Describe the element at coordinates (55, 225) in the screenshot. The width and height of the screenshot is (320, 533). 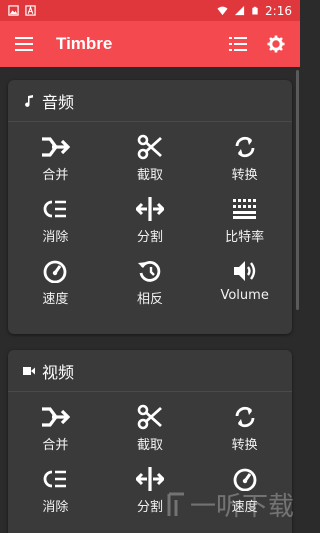
I see `audio-remove-button: 消除` at that location.